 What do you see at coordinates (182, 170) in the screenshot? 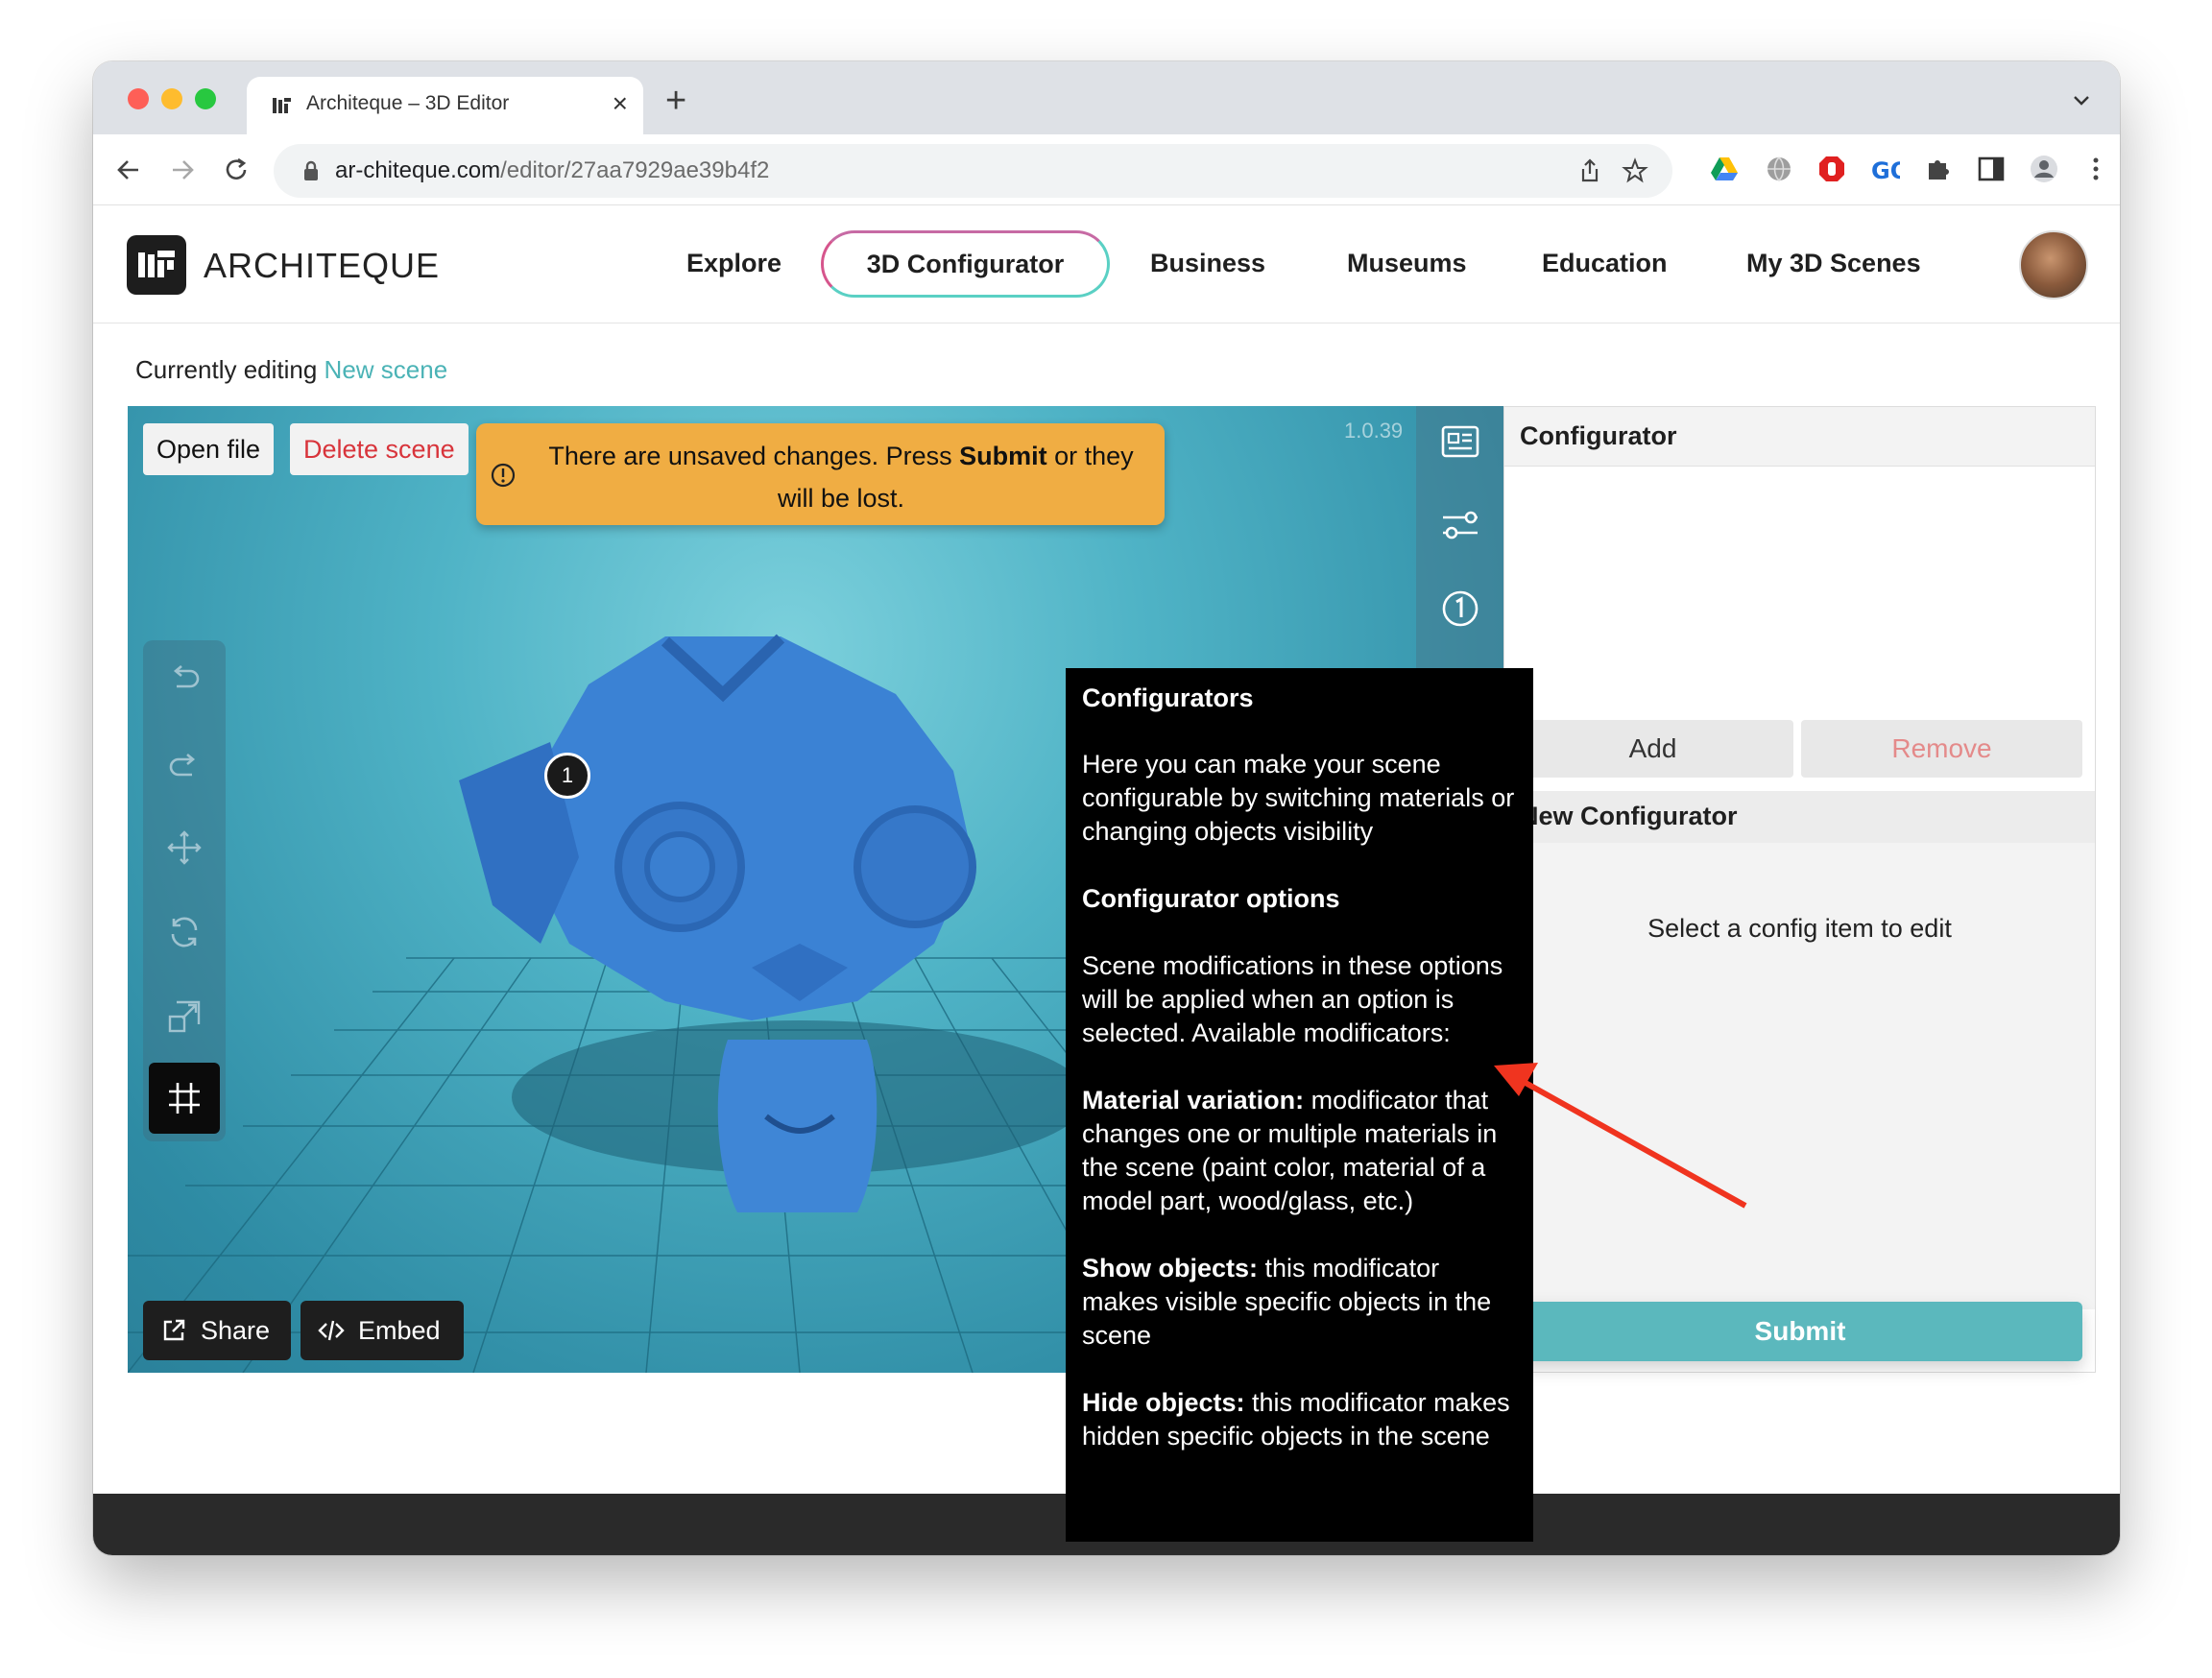
I see `forward-arrow-icon` at bounding box center [182, 170].